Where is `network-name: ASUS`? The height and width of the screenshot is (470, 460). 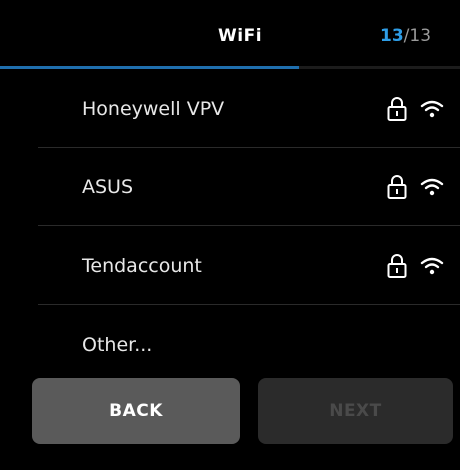 network-name: ASUS is located at coordinates (108, 187).